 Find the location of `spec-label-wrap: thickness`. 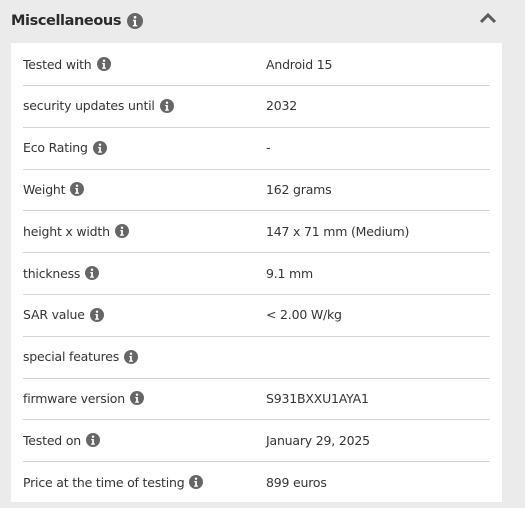

spec-label-wrap: thickness is located at coordinates (144, 273).